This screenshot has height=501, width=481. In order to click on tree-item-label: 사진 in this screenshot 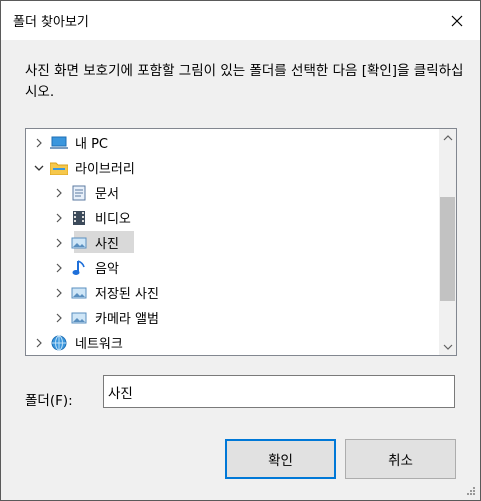, I will do `click(107, 244)`.